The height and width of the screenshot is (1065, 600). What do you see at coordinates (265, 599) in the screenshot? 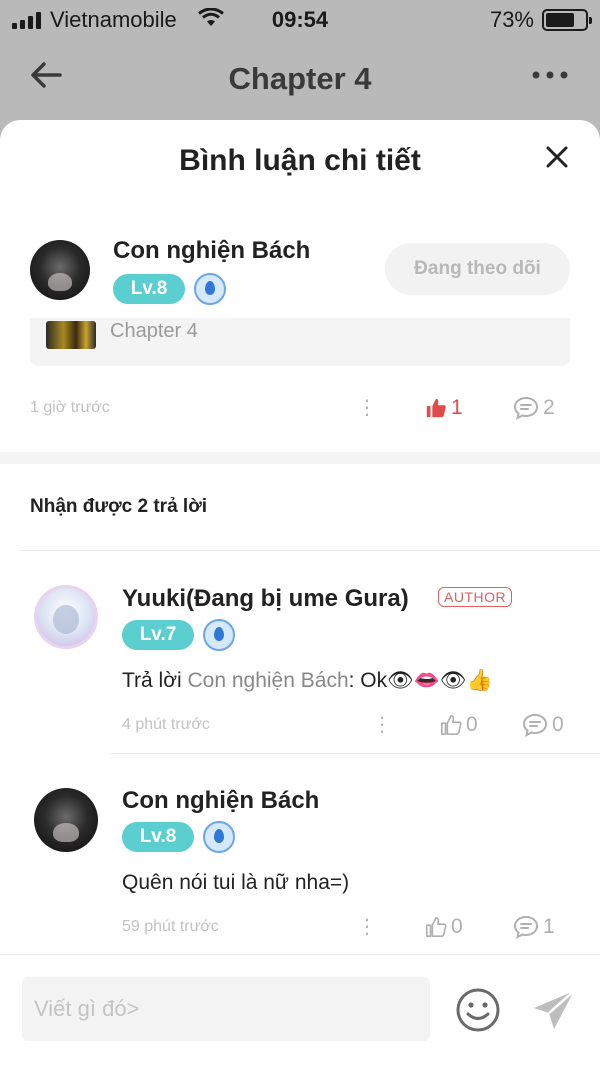
I see `reply-author-name: Yuuki(Đang bị ume Gura)` at bounding box center [265, 599].